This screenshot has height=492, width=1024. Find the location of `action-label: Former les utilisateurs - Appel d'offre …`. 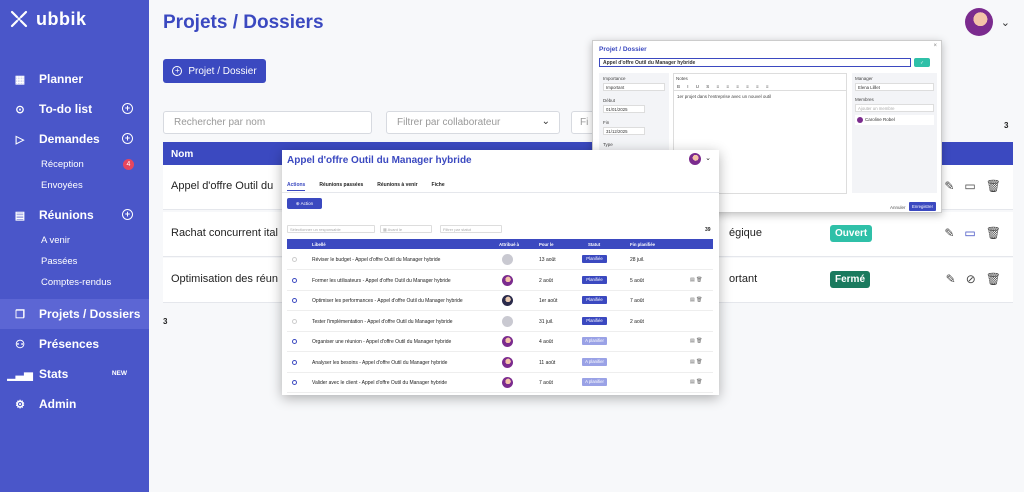

action-label: Former les utilisateurs - Appel d'offre … is located at coordinates (381, 280).